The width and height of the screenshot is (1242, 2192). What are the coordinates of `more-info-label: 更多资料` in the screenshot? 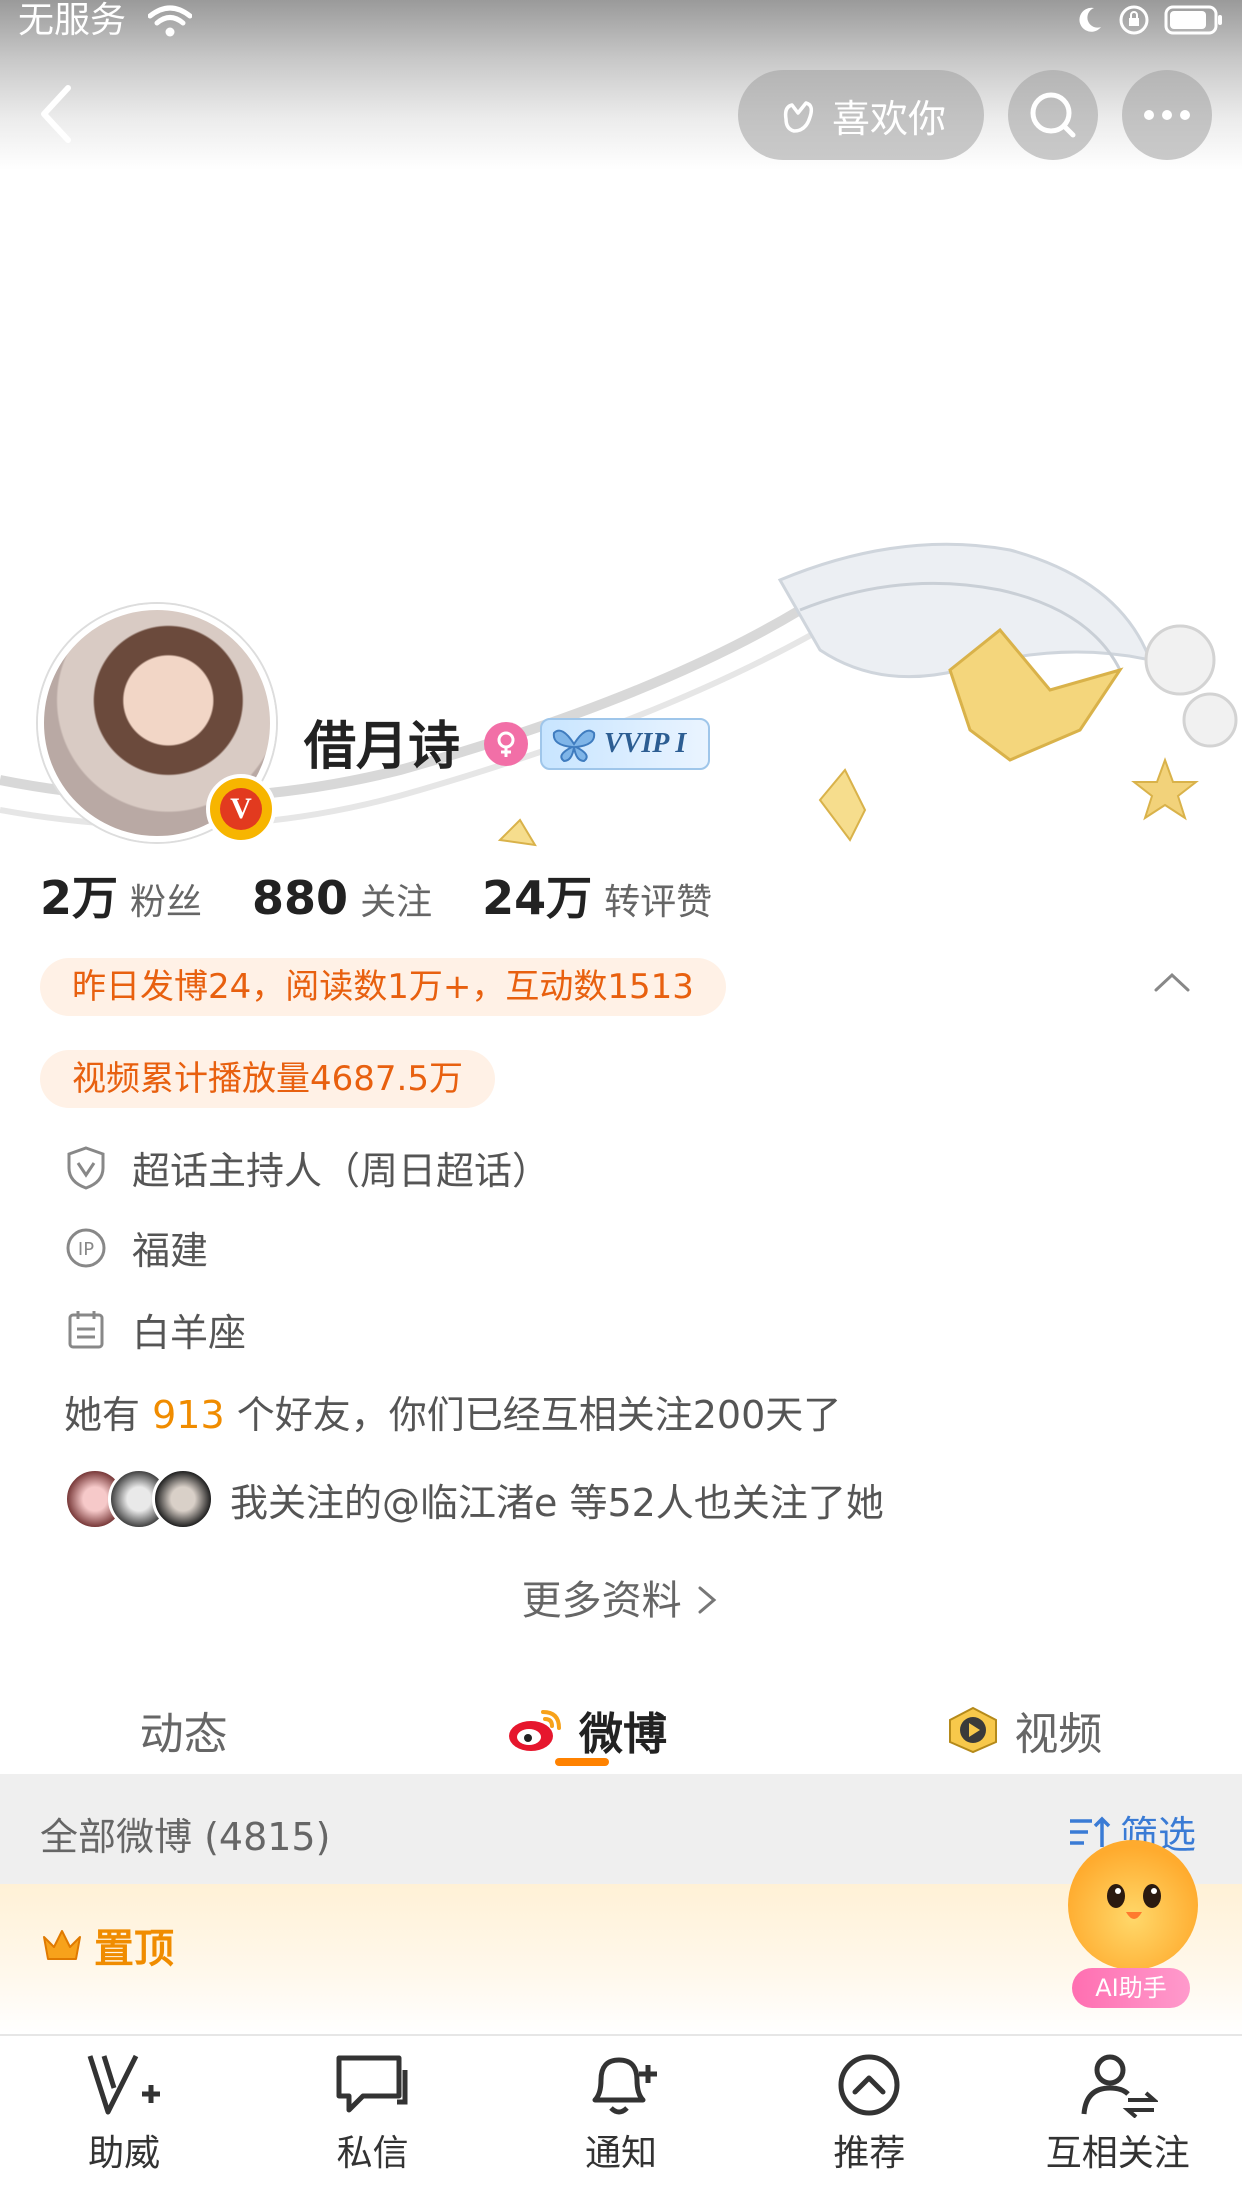 It's located at (601, 1601).